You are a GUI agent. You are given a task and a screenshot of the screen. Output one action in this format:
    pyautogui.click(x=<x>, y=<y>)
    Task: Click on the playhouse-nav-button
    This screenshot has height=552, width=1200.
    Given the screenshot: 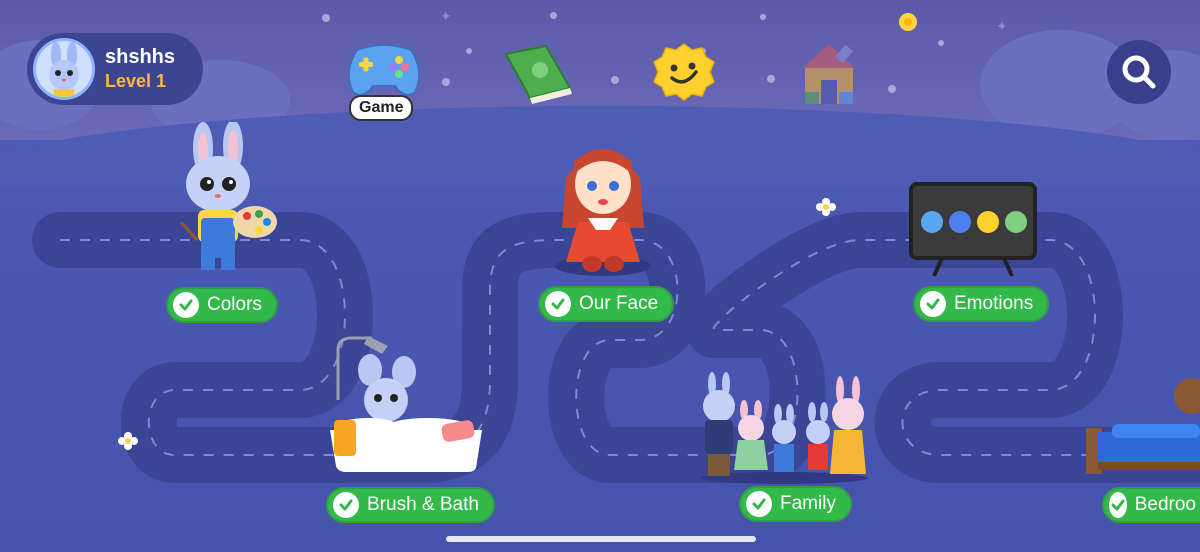 What is the action you would take?
    pyautogui.click(x=829, y=74)
    